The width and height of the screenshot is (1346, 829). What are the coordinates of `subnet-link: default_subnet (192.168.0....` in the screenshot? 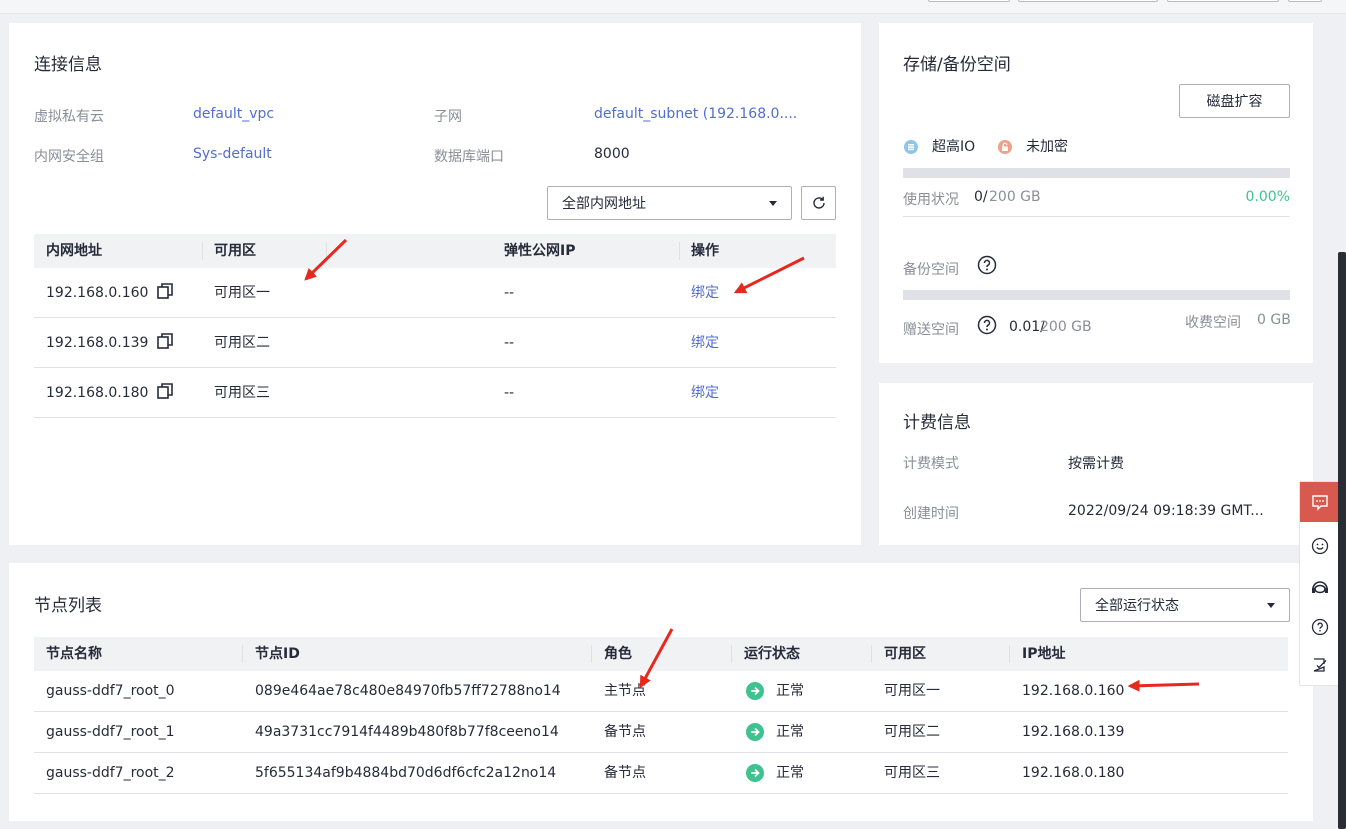 It's located at (695, 114).